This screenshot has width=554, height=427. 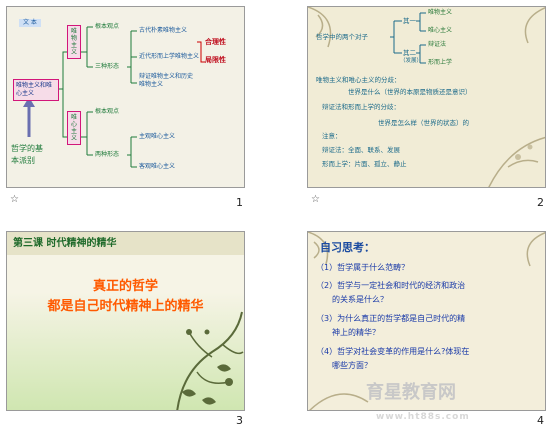 What do you see at coordinates (363, 267) in the screenshot?
I see `slide4-q1: （1）哲学属于什么范畴？` at bounding box center [363, 267].